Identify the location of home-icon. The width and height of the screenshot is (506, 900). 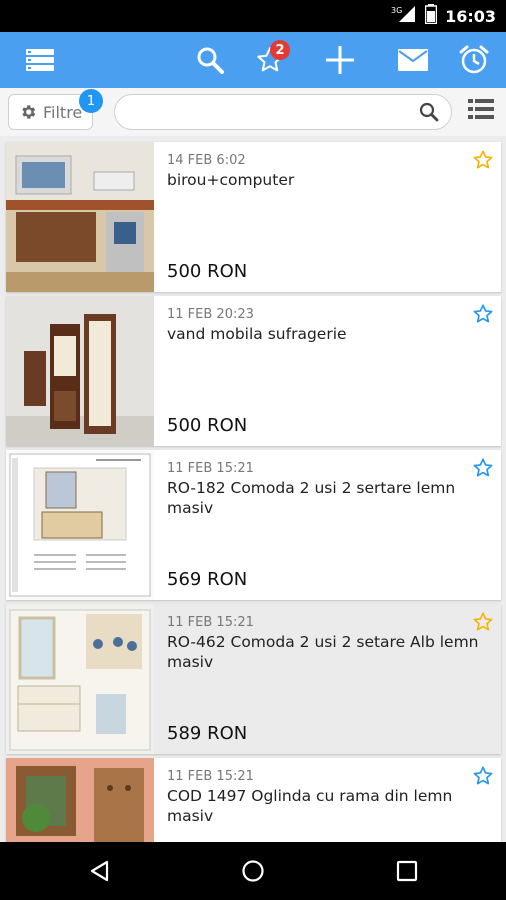
(253, 871).